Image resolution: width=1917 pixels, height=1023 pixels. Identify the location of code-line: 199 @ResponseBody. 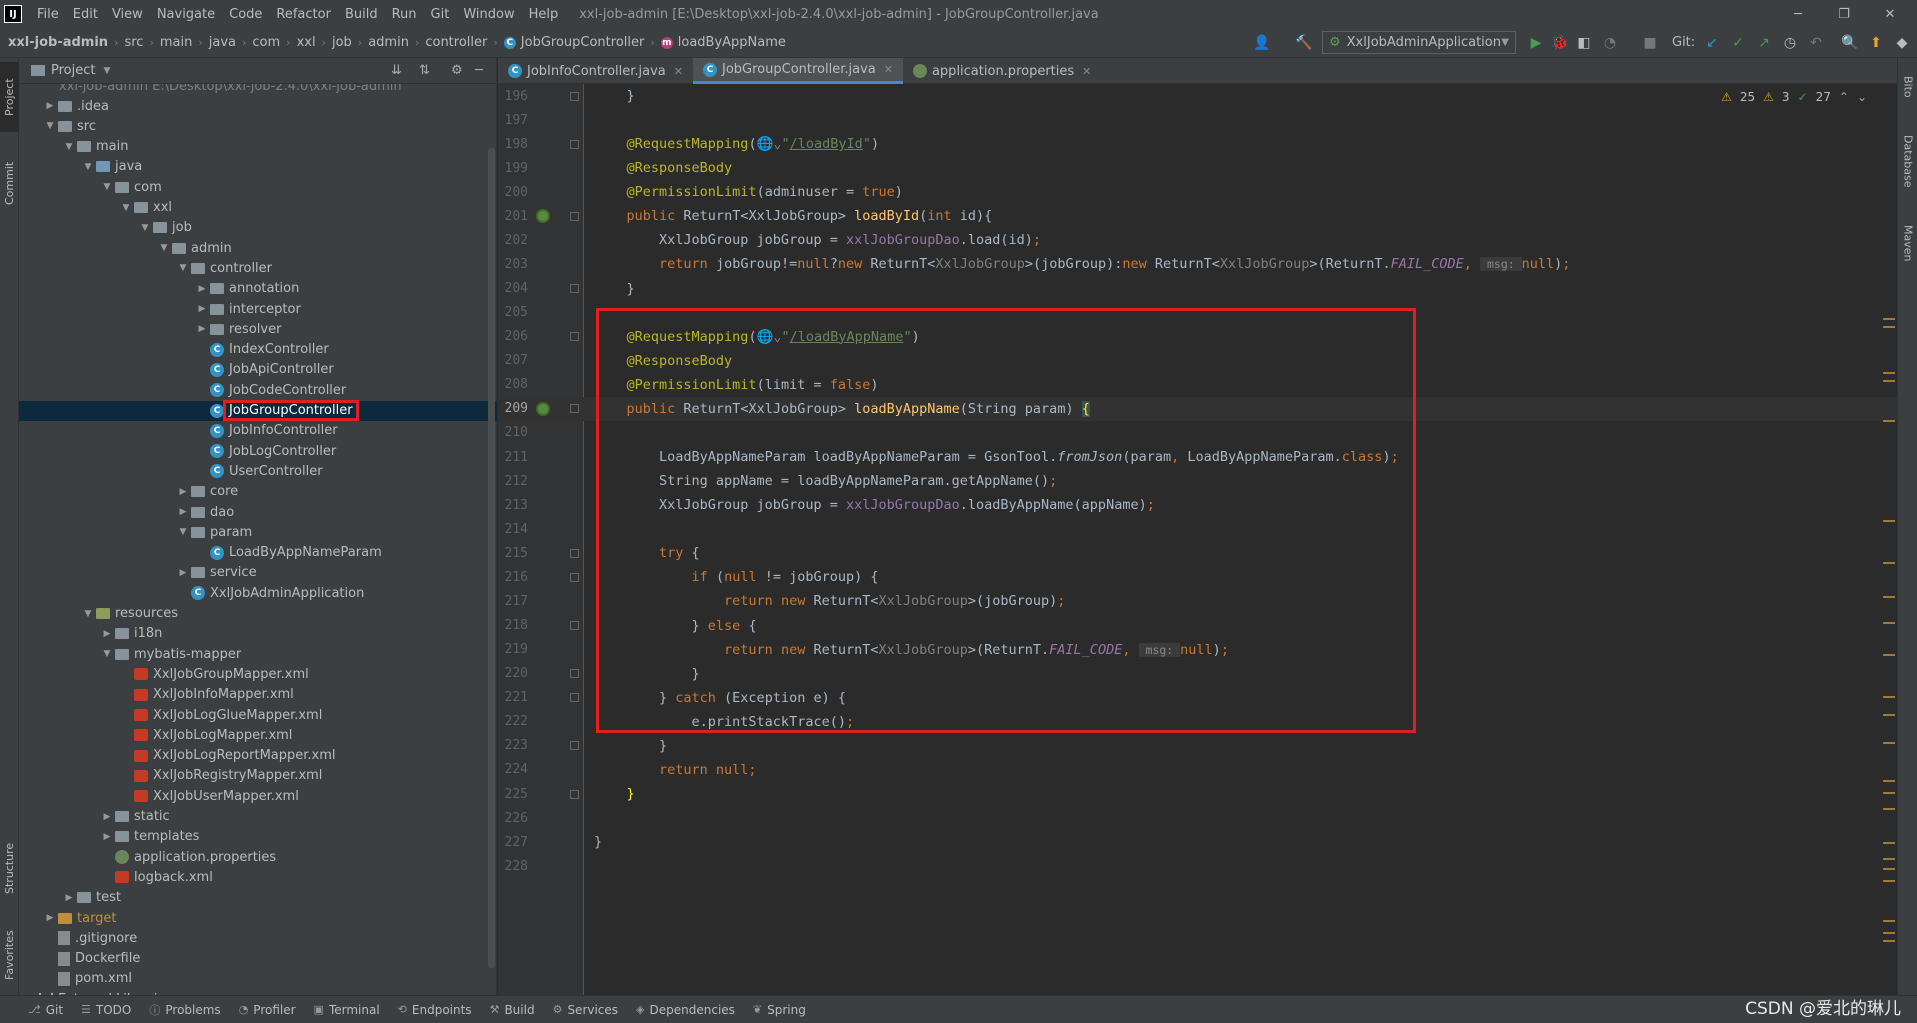
(1197, 168).